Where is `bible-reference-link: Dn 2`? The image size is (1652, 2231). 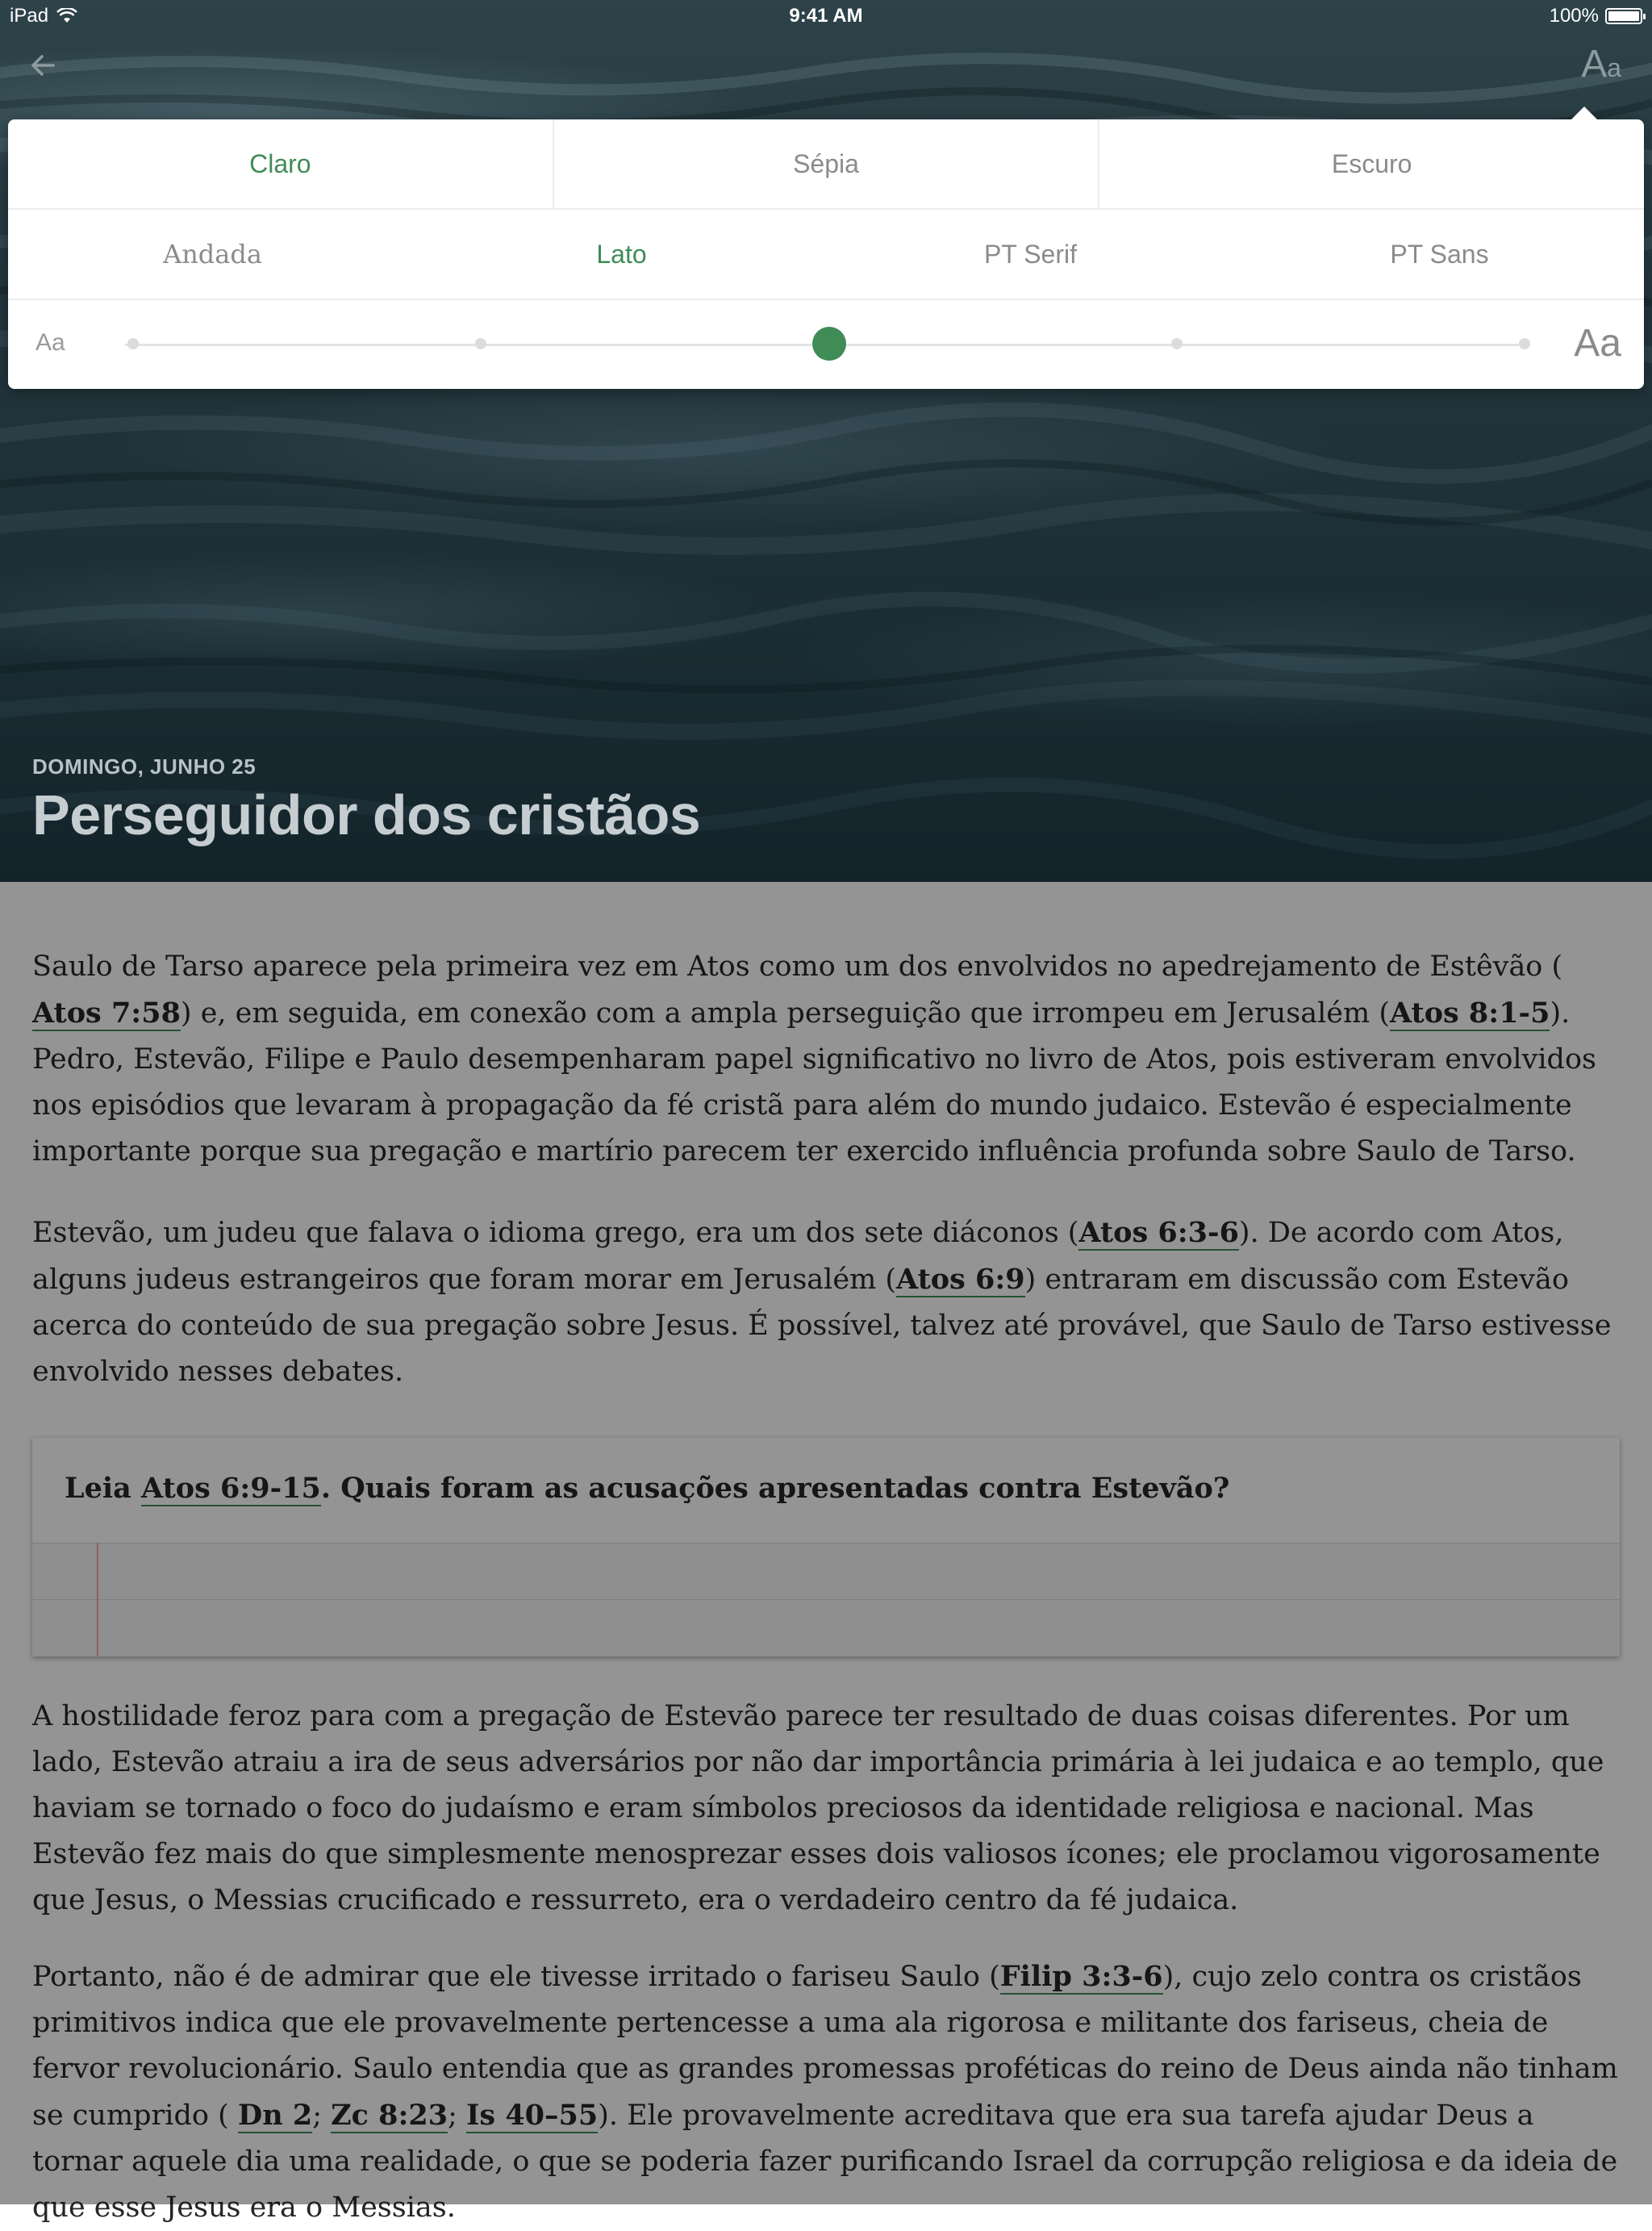 bible-reference-link: Dn 2 is located at coordinates (275, 2116).